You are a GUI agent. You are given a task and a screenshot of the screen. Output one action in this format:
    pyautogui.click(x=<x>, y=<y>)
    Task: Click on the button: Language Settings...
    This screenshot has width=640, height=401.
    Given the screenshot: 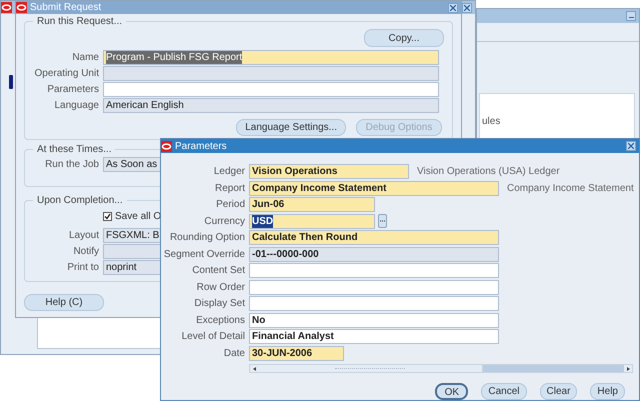 What is the action you would take?
    pyautogui.click(x=291, y=127)
    